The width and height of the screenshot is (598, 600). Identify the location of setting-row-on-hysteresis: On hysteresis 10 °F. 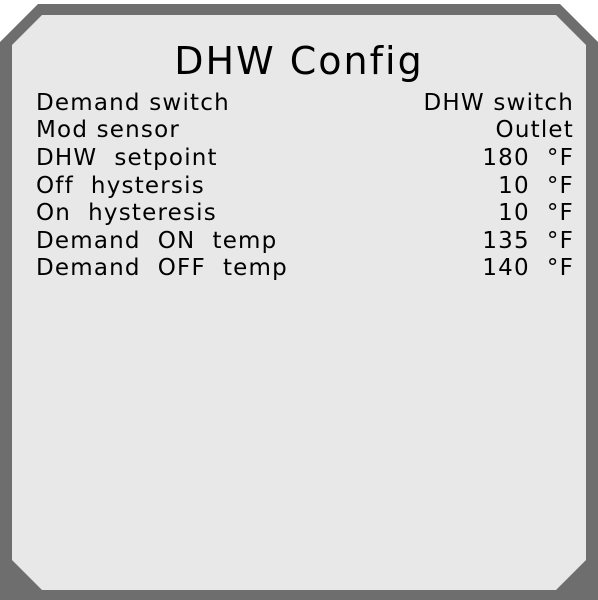
(305, 213).